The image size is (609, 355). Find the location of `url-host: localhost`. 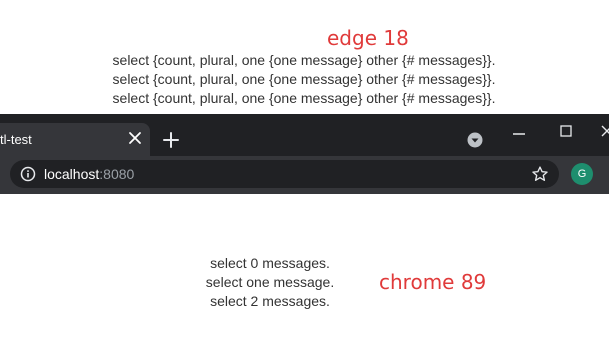

url-host: localhost is located at coordinates (72, 174).